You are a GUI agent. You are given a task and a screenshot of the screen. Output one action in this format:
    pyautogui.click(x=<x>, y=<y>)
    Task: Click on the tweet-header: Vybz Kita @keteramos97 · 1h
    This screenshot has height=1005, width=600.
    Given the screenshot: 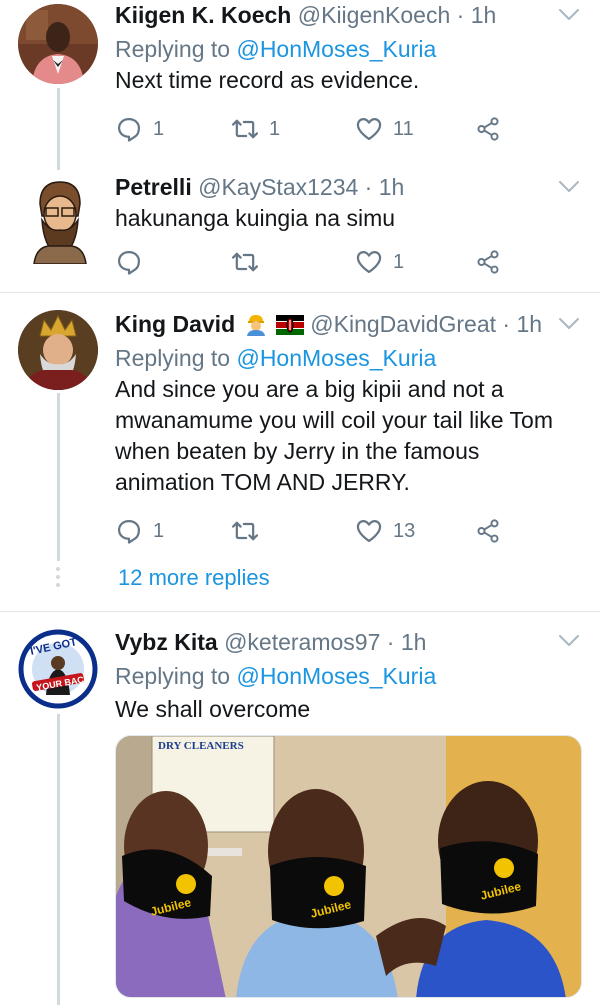 What is the action you would take?
    pyautogui.click(x=347, y=642)
    